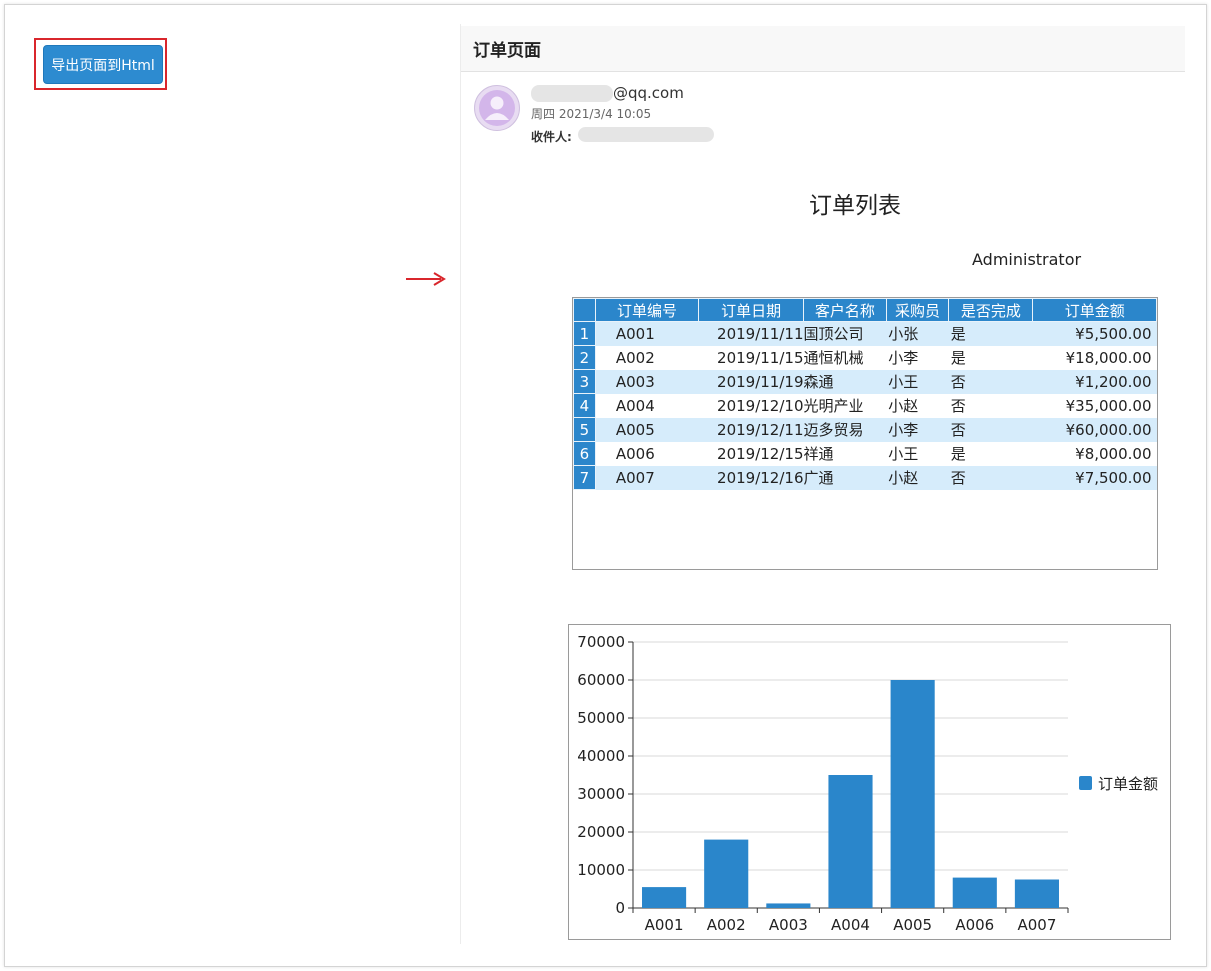 This screenshot has height=971, width=1211. I want to click on legend-label: 订单金额, so click(1128, 784).